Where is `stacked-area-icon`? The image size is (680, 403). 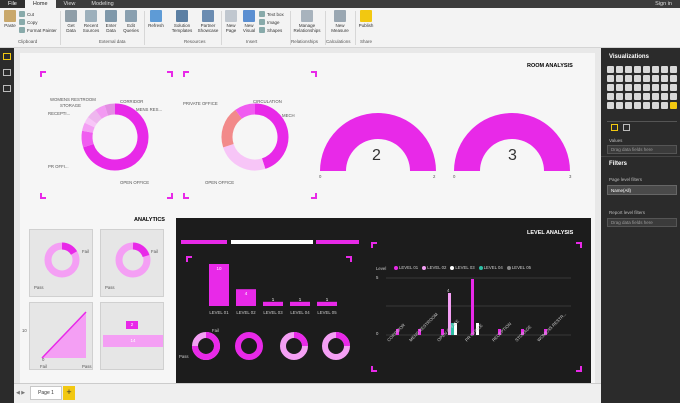
stacked-area-icon is located at coordinates (610, 78).